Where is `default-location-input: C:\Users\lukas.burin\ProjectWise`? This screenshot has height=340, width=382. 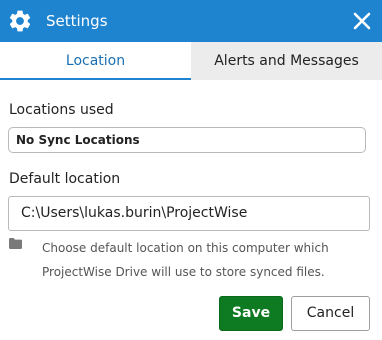
default-location-input: C:\Users\lukas.burin\ProjectWise is located at coordinates (189, 213).